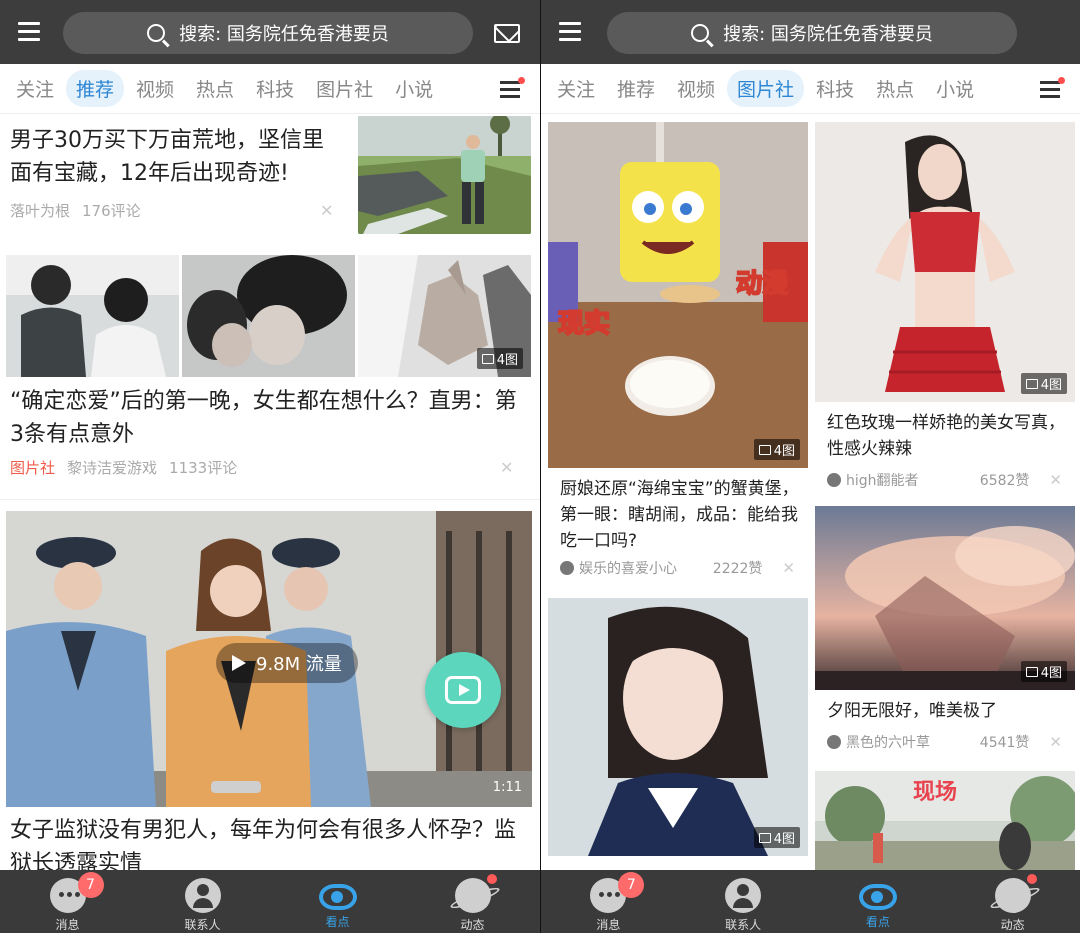 This screenshot has width=1080, height=933. I want to click on nav-label: 消息, so click(608, 925).